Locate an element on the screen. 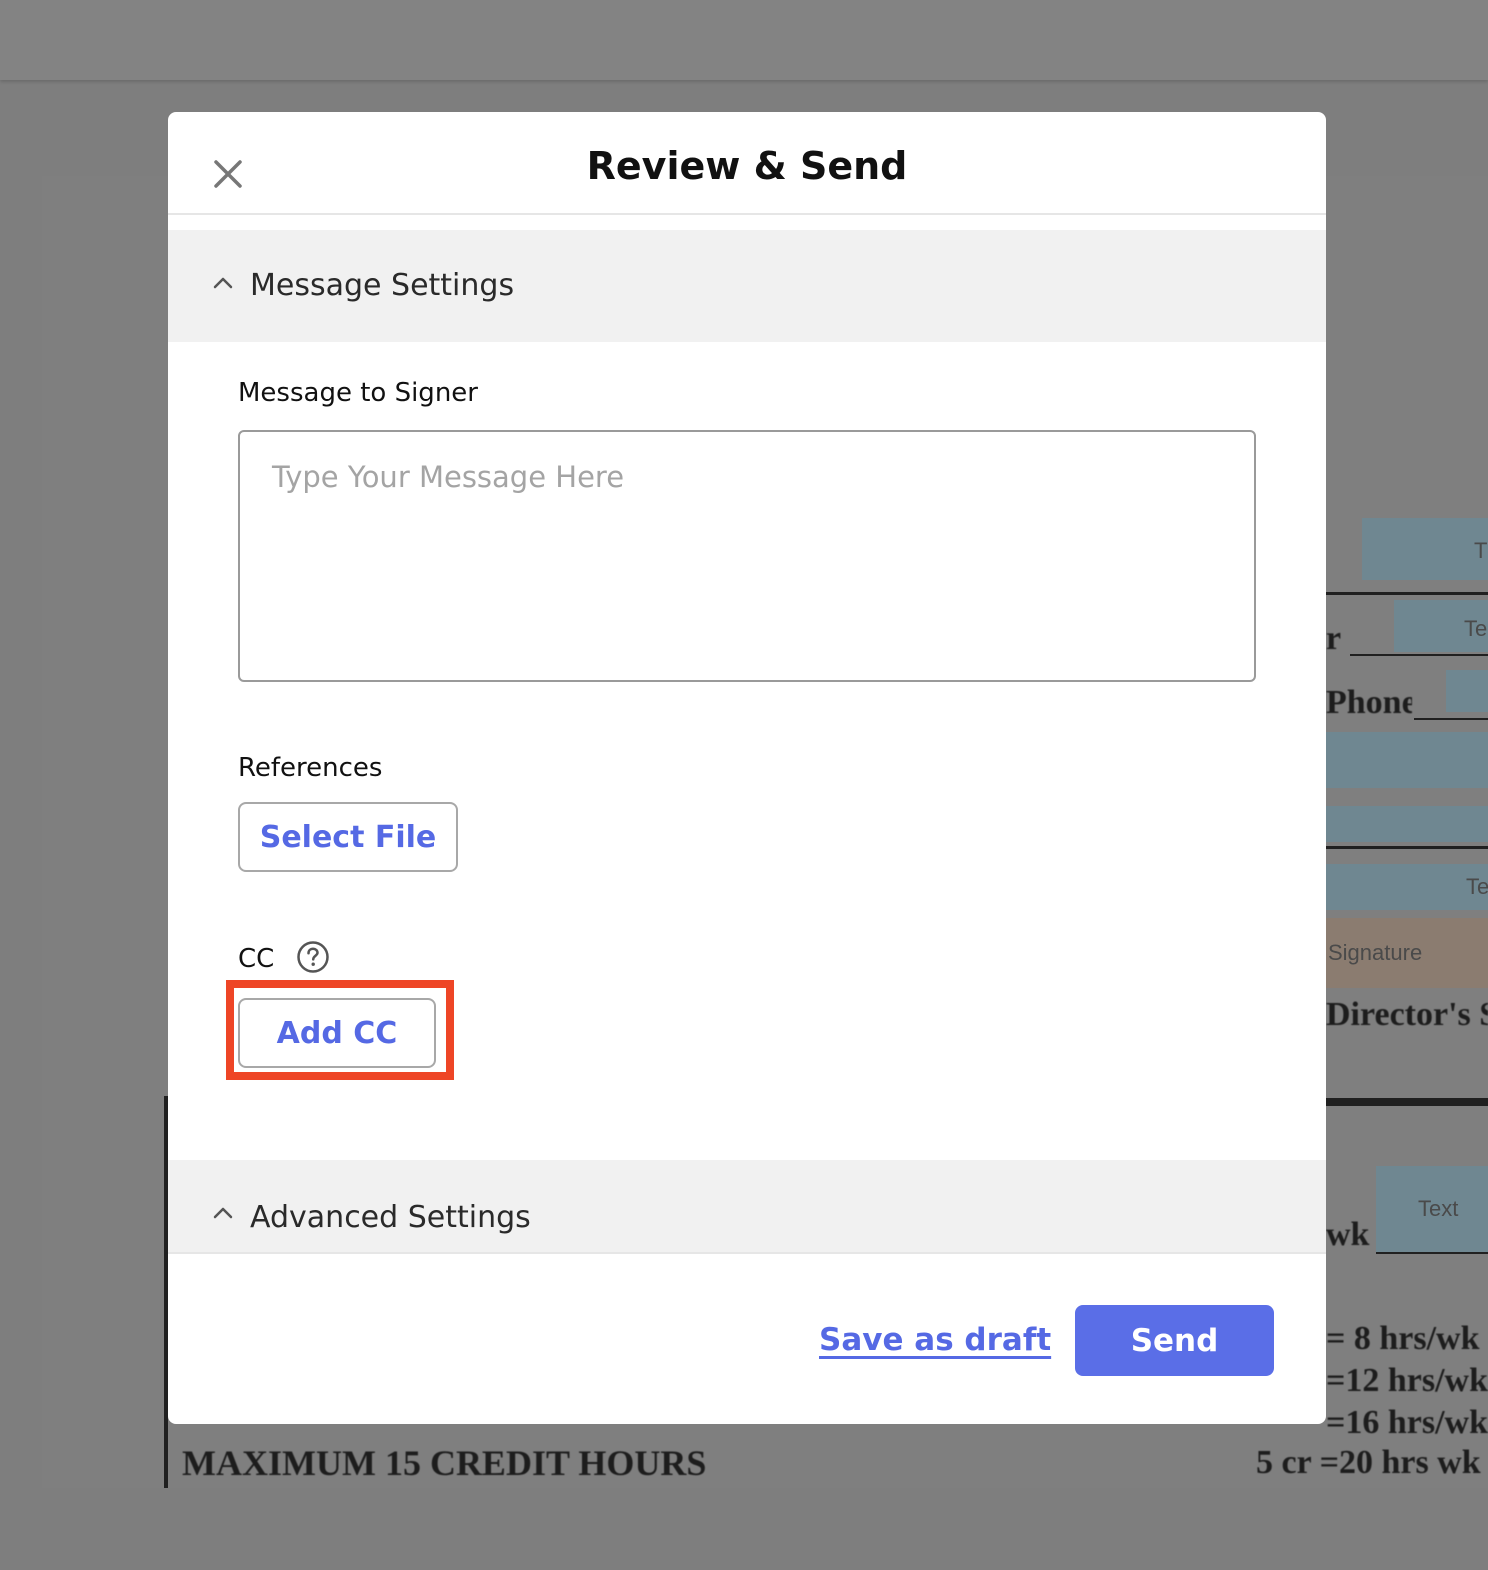 The height and width of the screenshot is (1570, 1488). modal-title: Review & Send is located at coordinates (747, 166).